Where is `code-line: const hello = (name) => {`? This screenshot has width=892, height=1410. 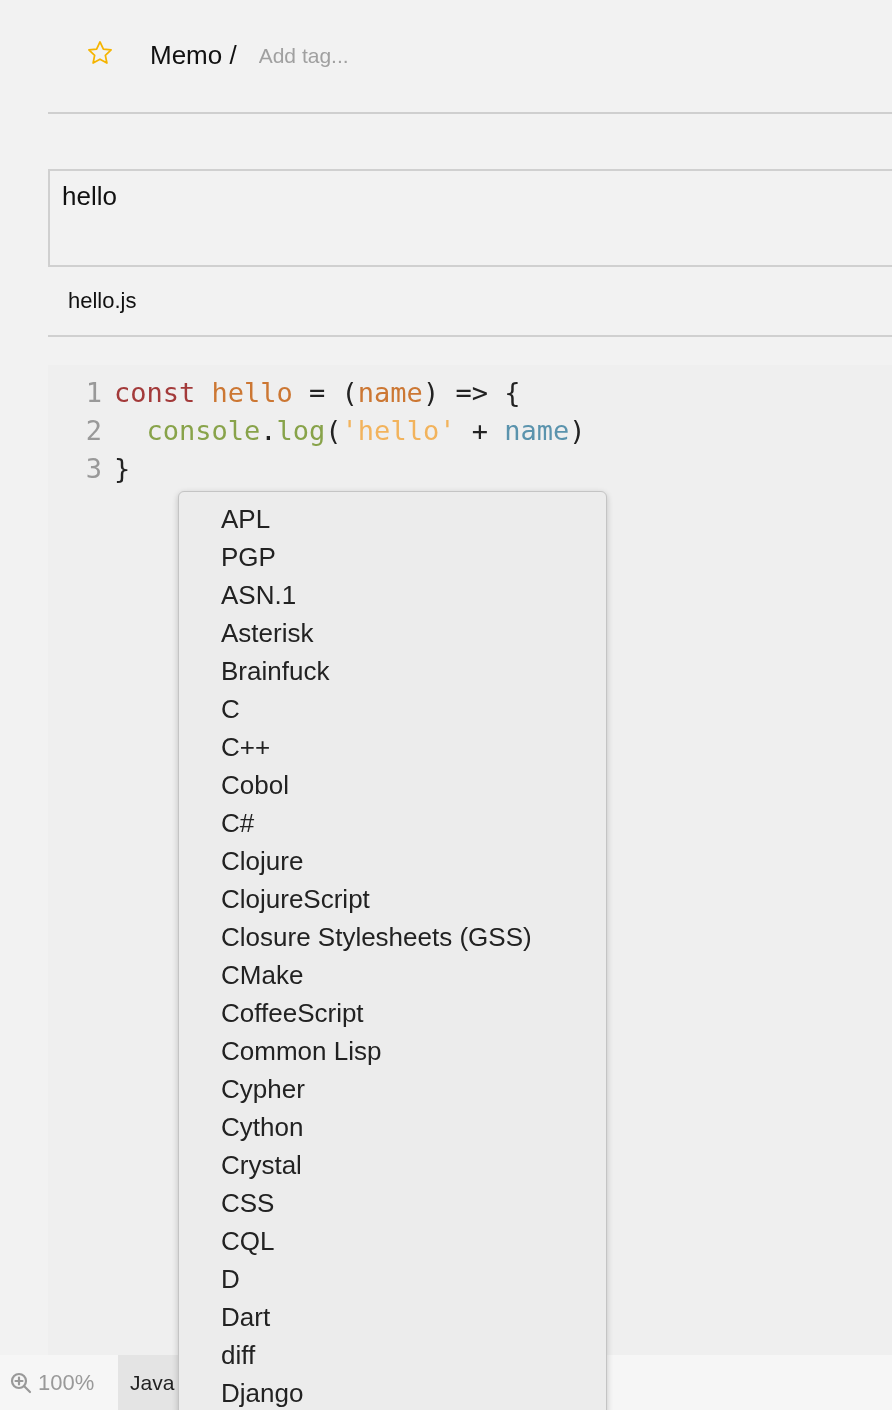
code-line: const hello = (name) => { is located at coordinates (317, 392).